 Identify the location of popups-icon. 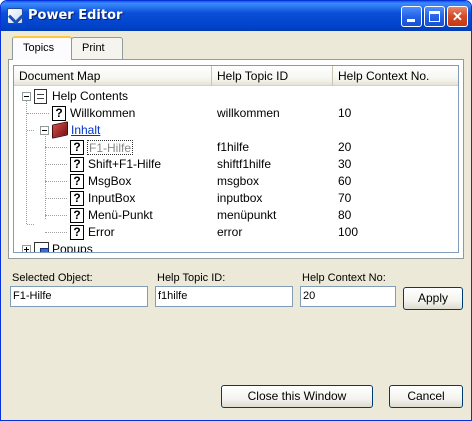
(41, 247).